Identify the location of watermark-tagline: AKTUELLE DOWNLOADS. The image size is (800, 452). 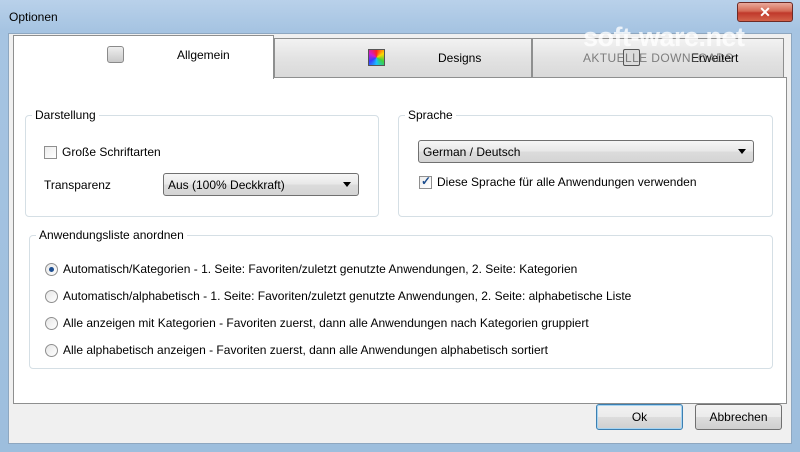
(658, 58).